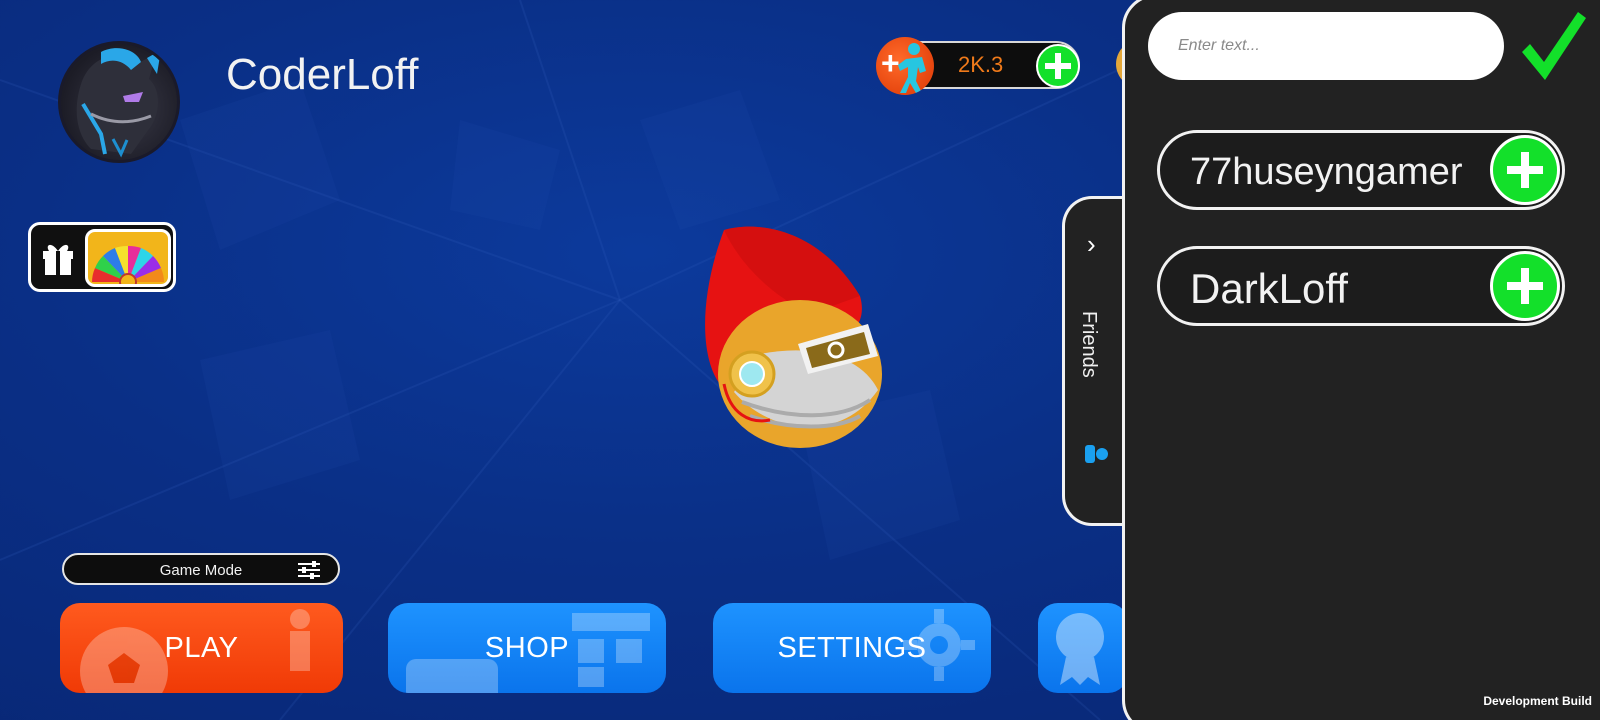 Image resolution: width=1600 pixels, height=720 pixels. I want to click on settings-label: SETTINGS, so click(852, 647).